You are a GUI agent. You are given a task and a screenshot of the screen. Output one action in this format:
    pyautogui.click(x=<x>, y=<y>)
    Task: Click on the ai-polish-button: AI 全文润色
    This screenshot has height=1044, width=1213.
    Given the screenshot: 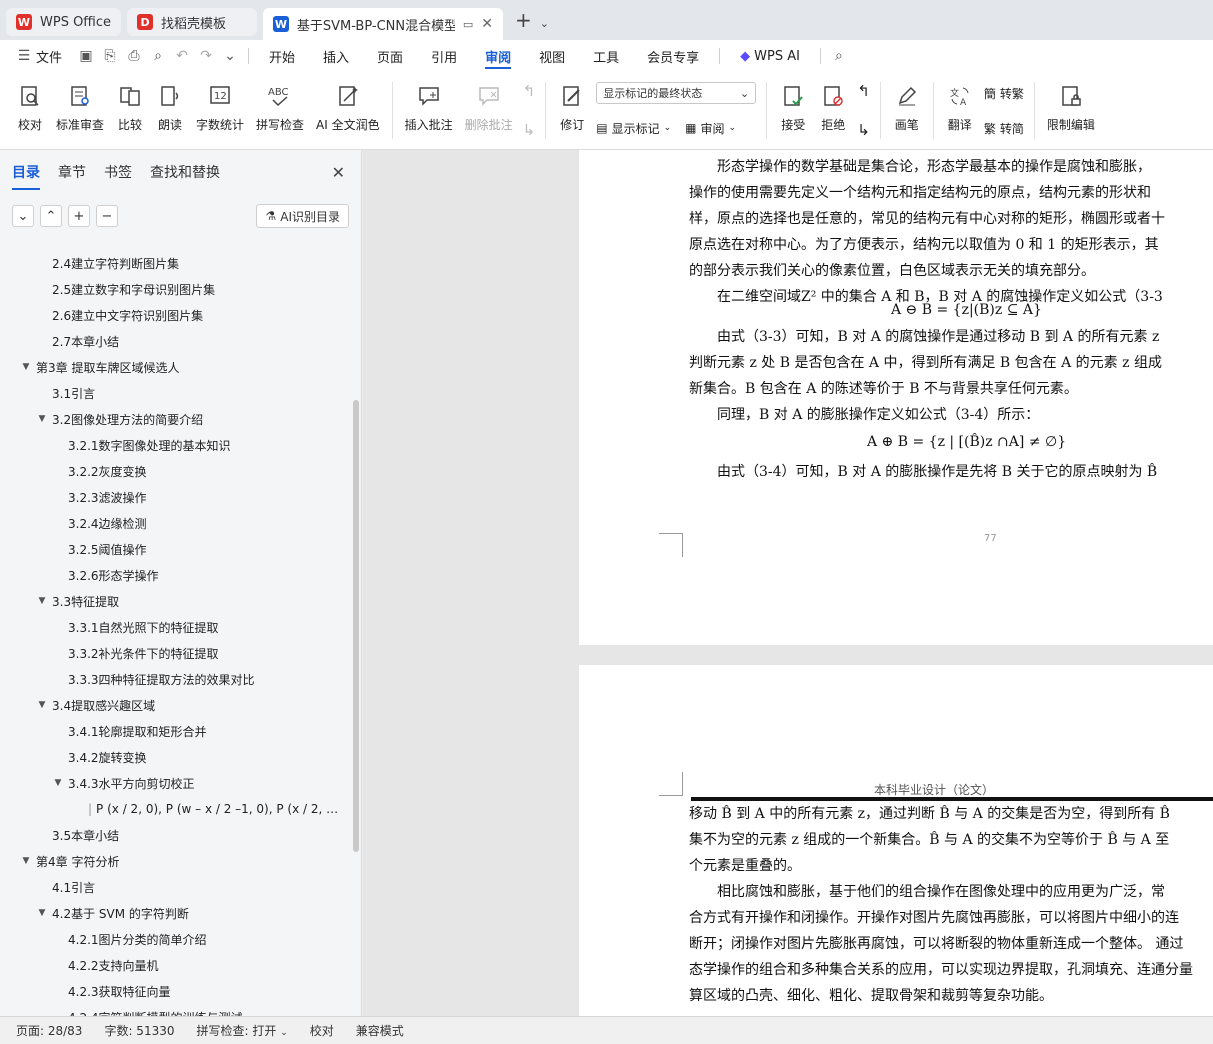 What is the action you would take?
    pyautogui.click(x=348, y=113)
    